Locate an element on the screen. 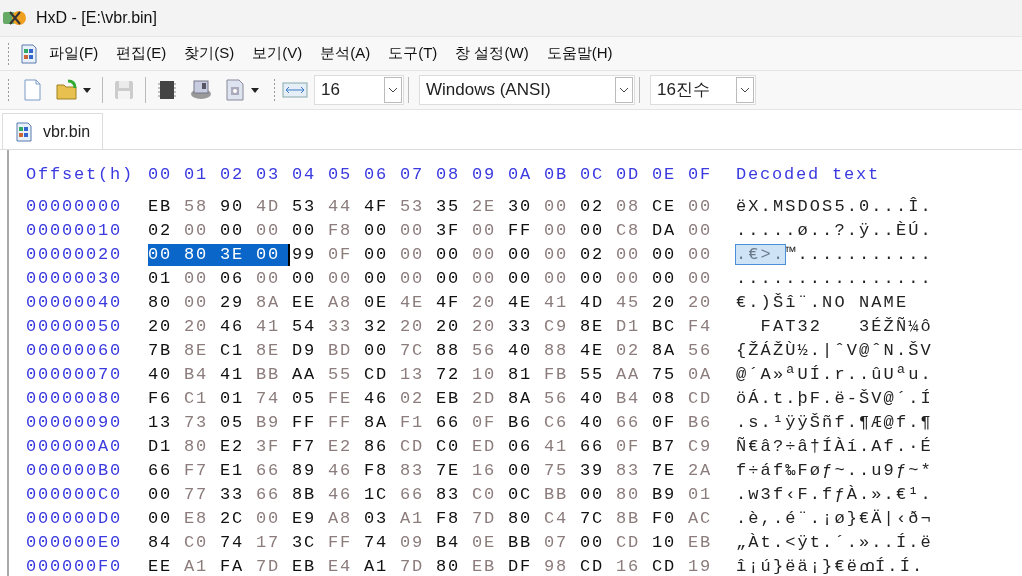  hex-byte: 88 is located at coordinates (562, 351).